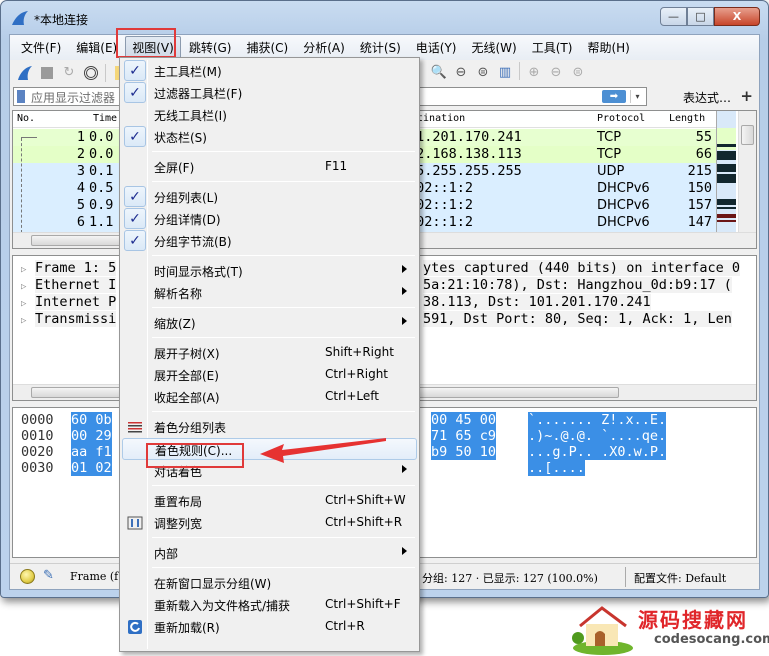 This screenshot has height=656, width=769. Describe the element at coordinates (269, 219) in the screenshot. I see `view-menu-item: ✓ 分组详情(D)` at that location.